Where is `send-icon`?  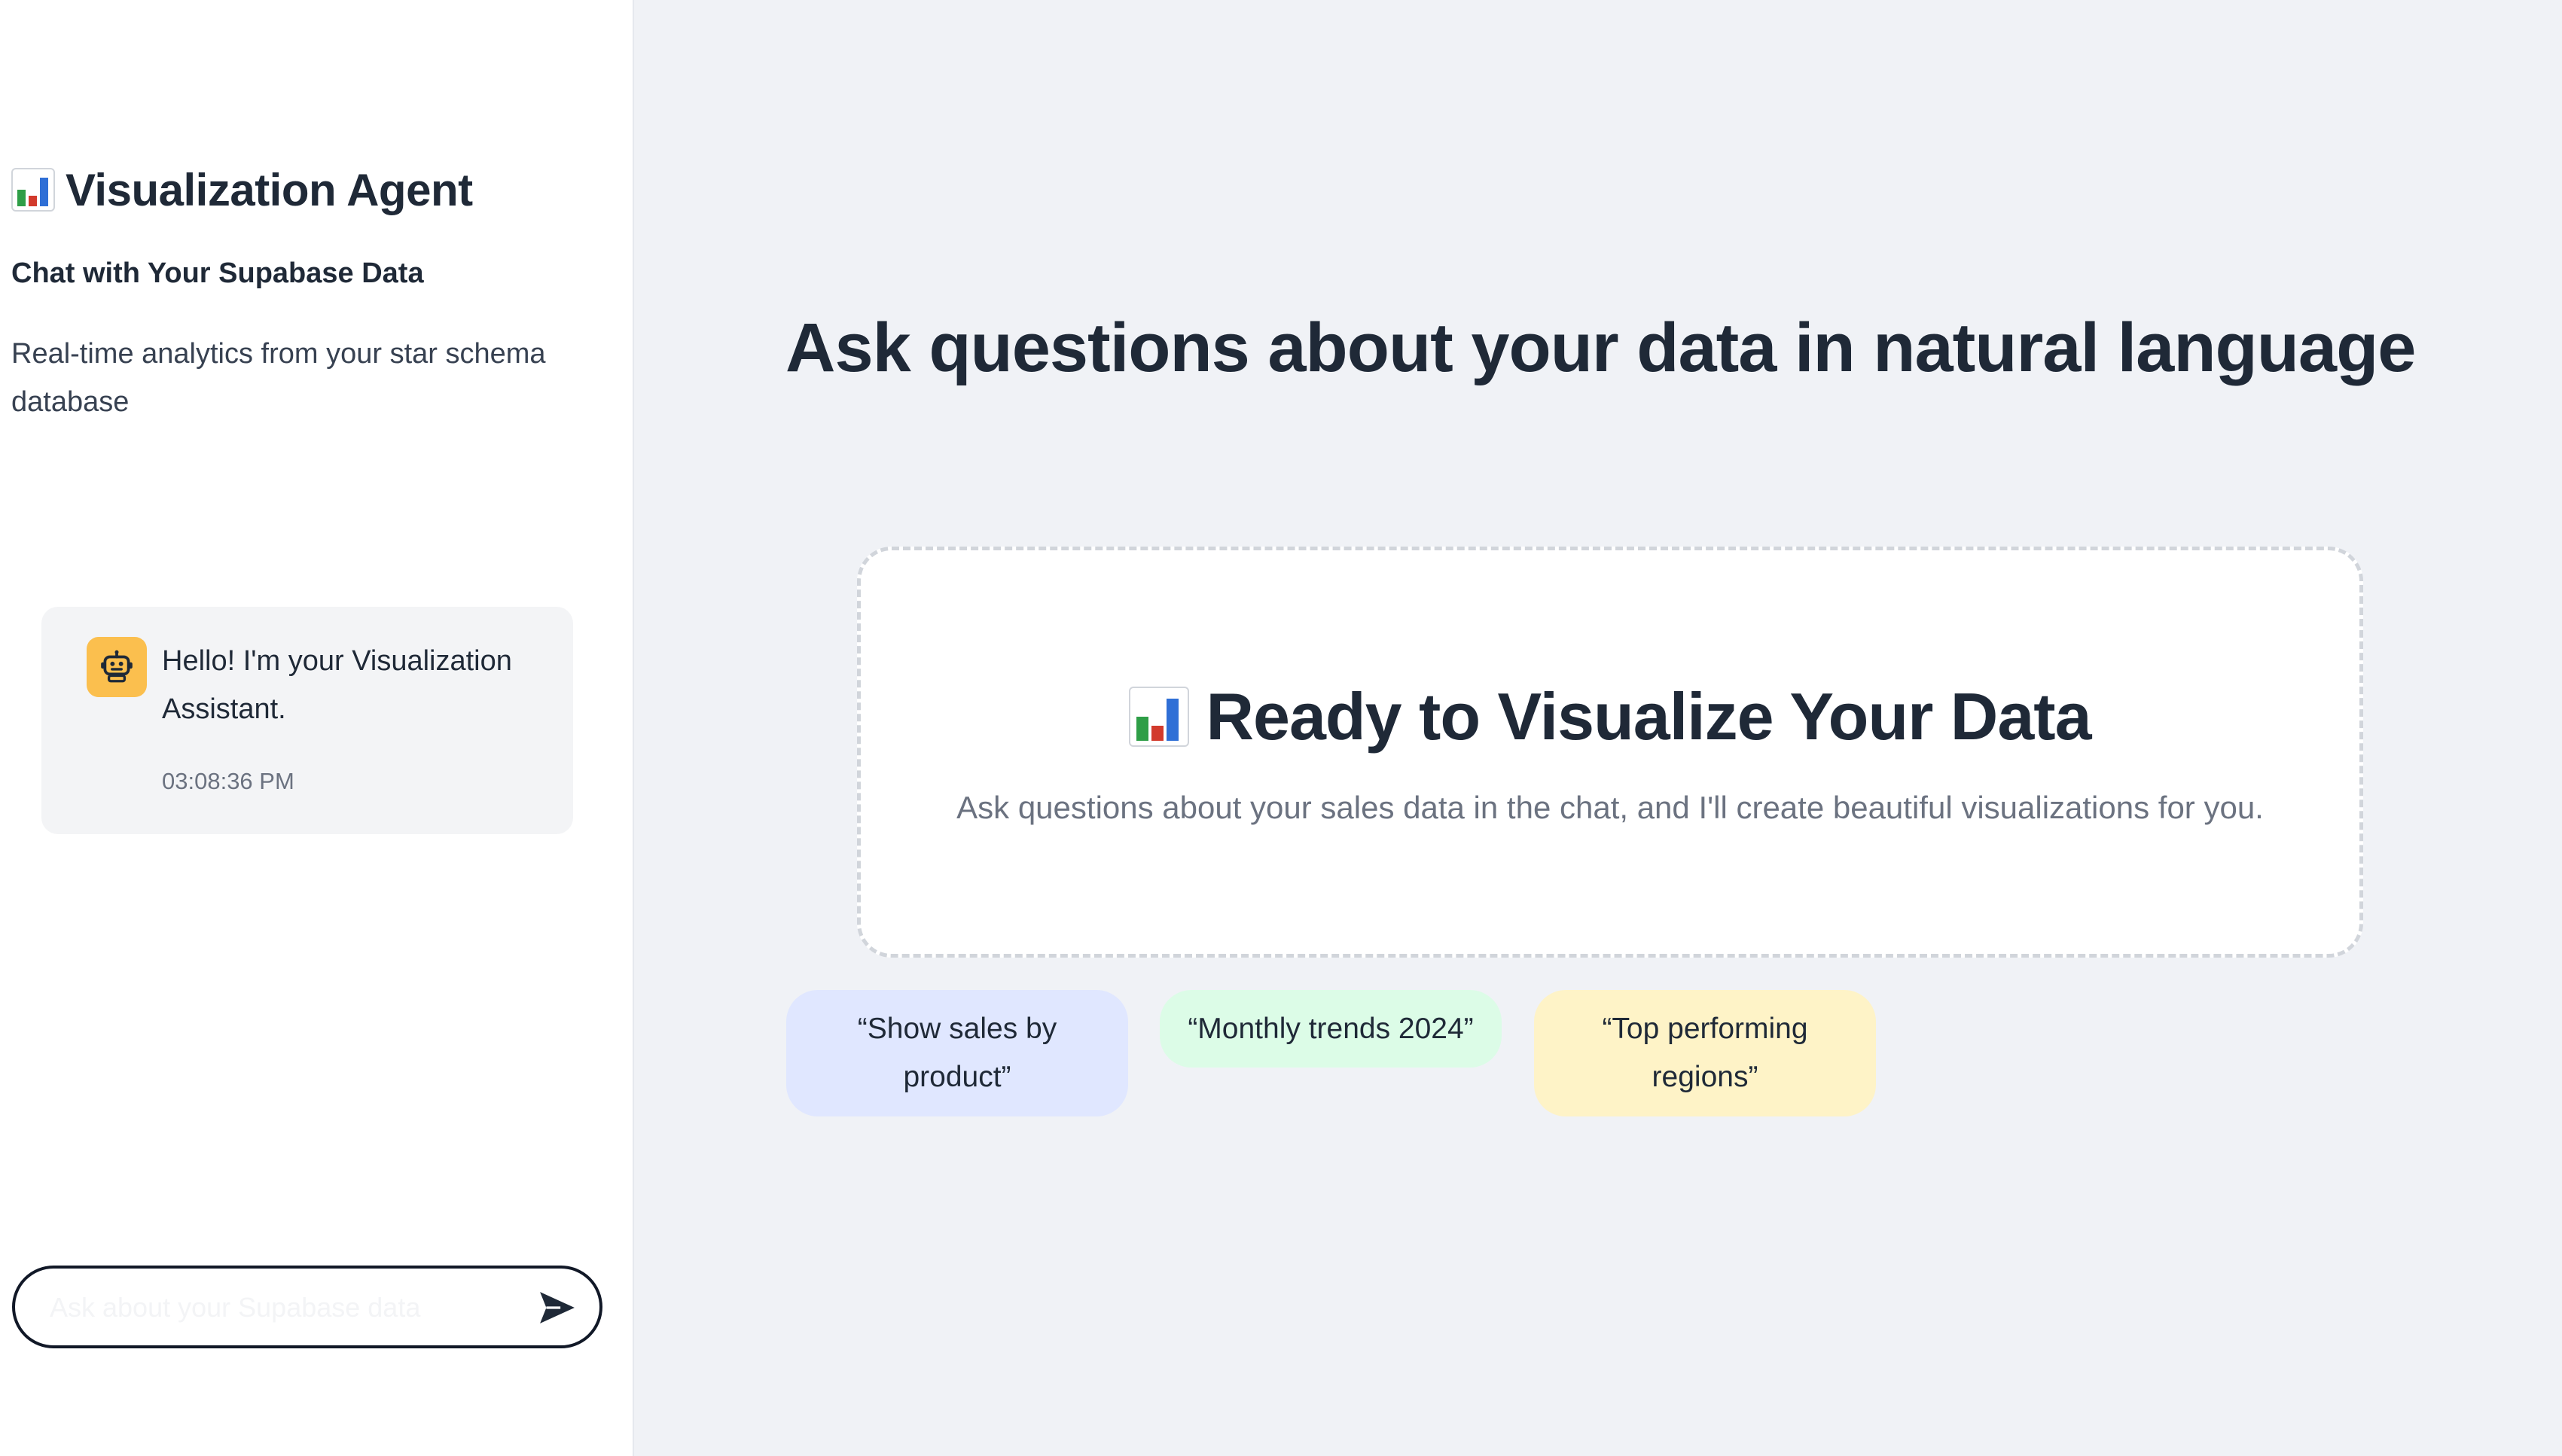 send-icon is located at coordinates (557, 1307).